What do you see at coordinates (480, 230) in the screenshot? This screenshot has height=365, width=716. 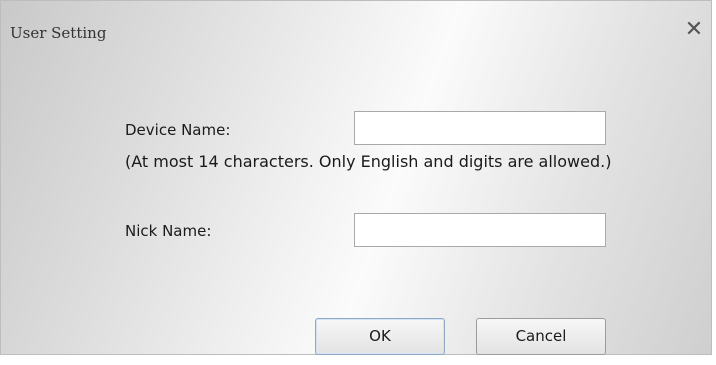 I see `nick-name-input` at bounding box center [480, 230].